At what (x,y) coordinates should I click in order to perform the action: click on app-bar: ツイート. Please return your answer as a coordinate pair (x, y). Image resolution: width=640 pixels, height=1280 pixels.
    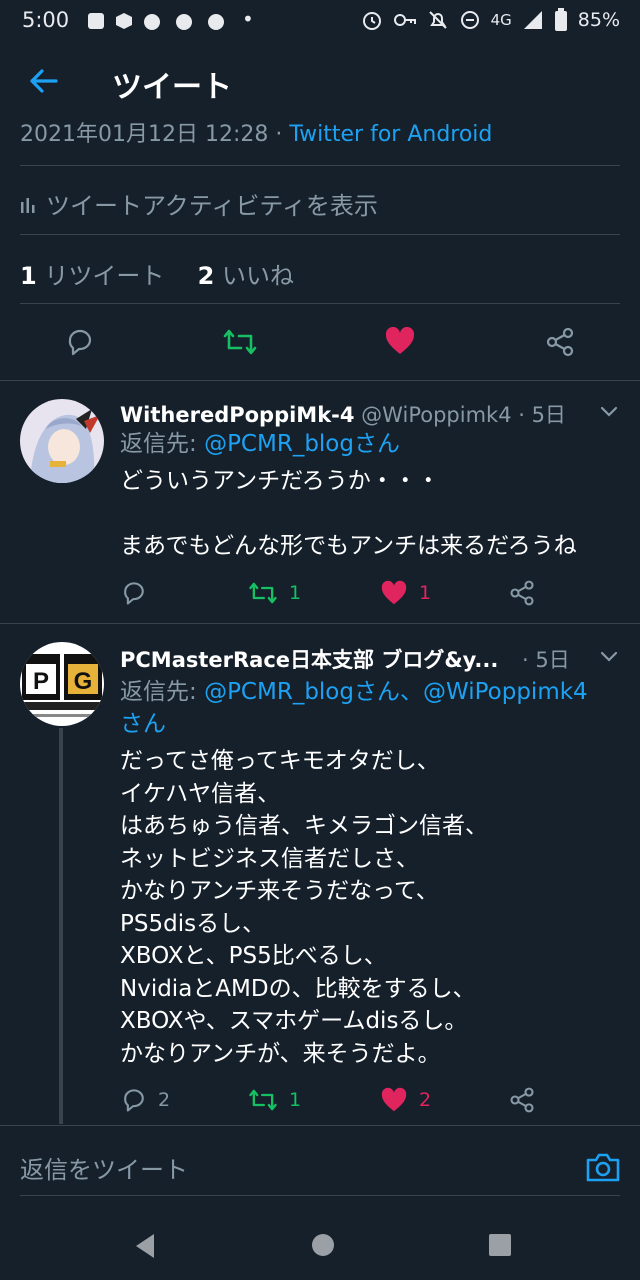
    Looking at the image, I should click on (320, 81).